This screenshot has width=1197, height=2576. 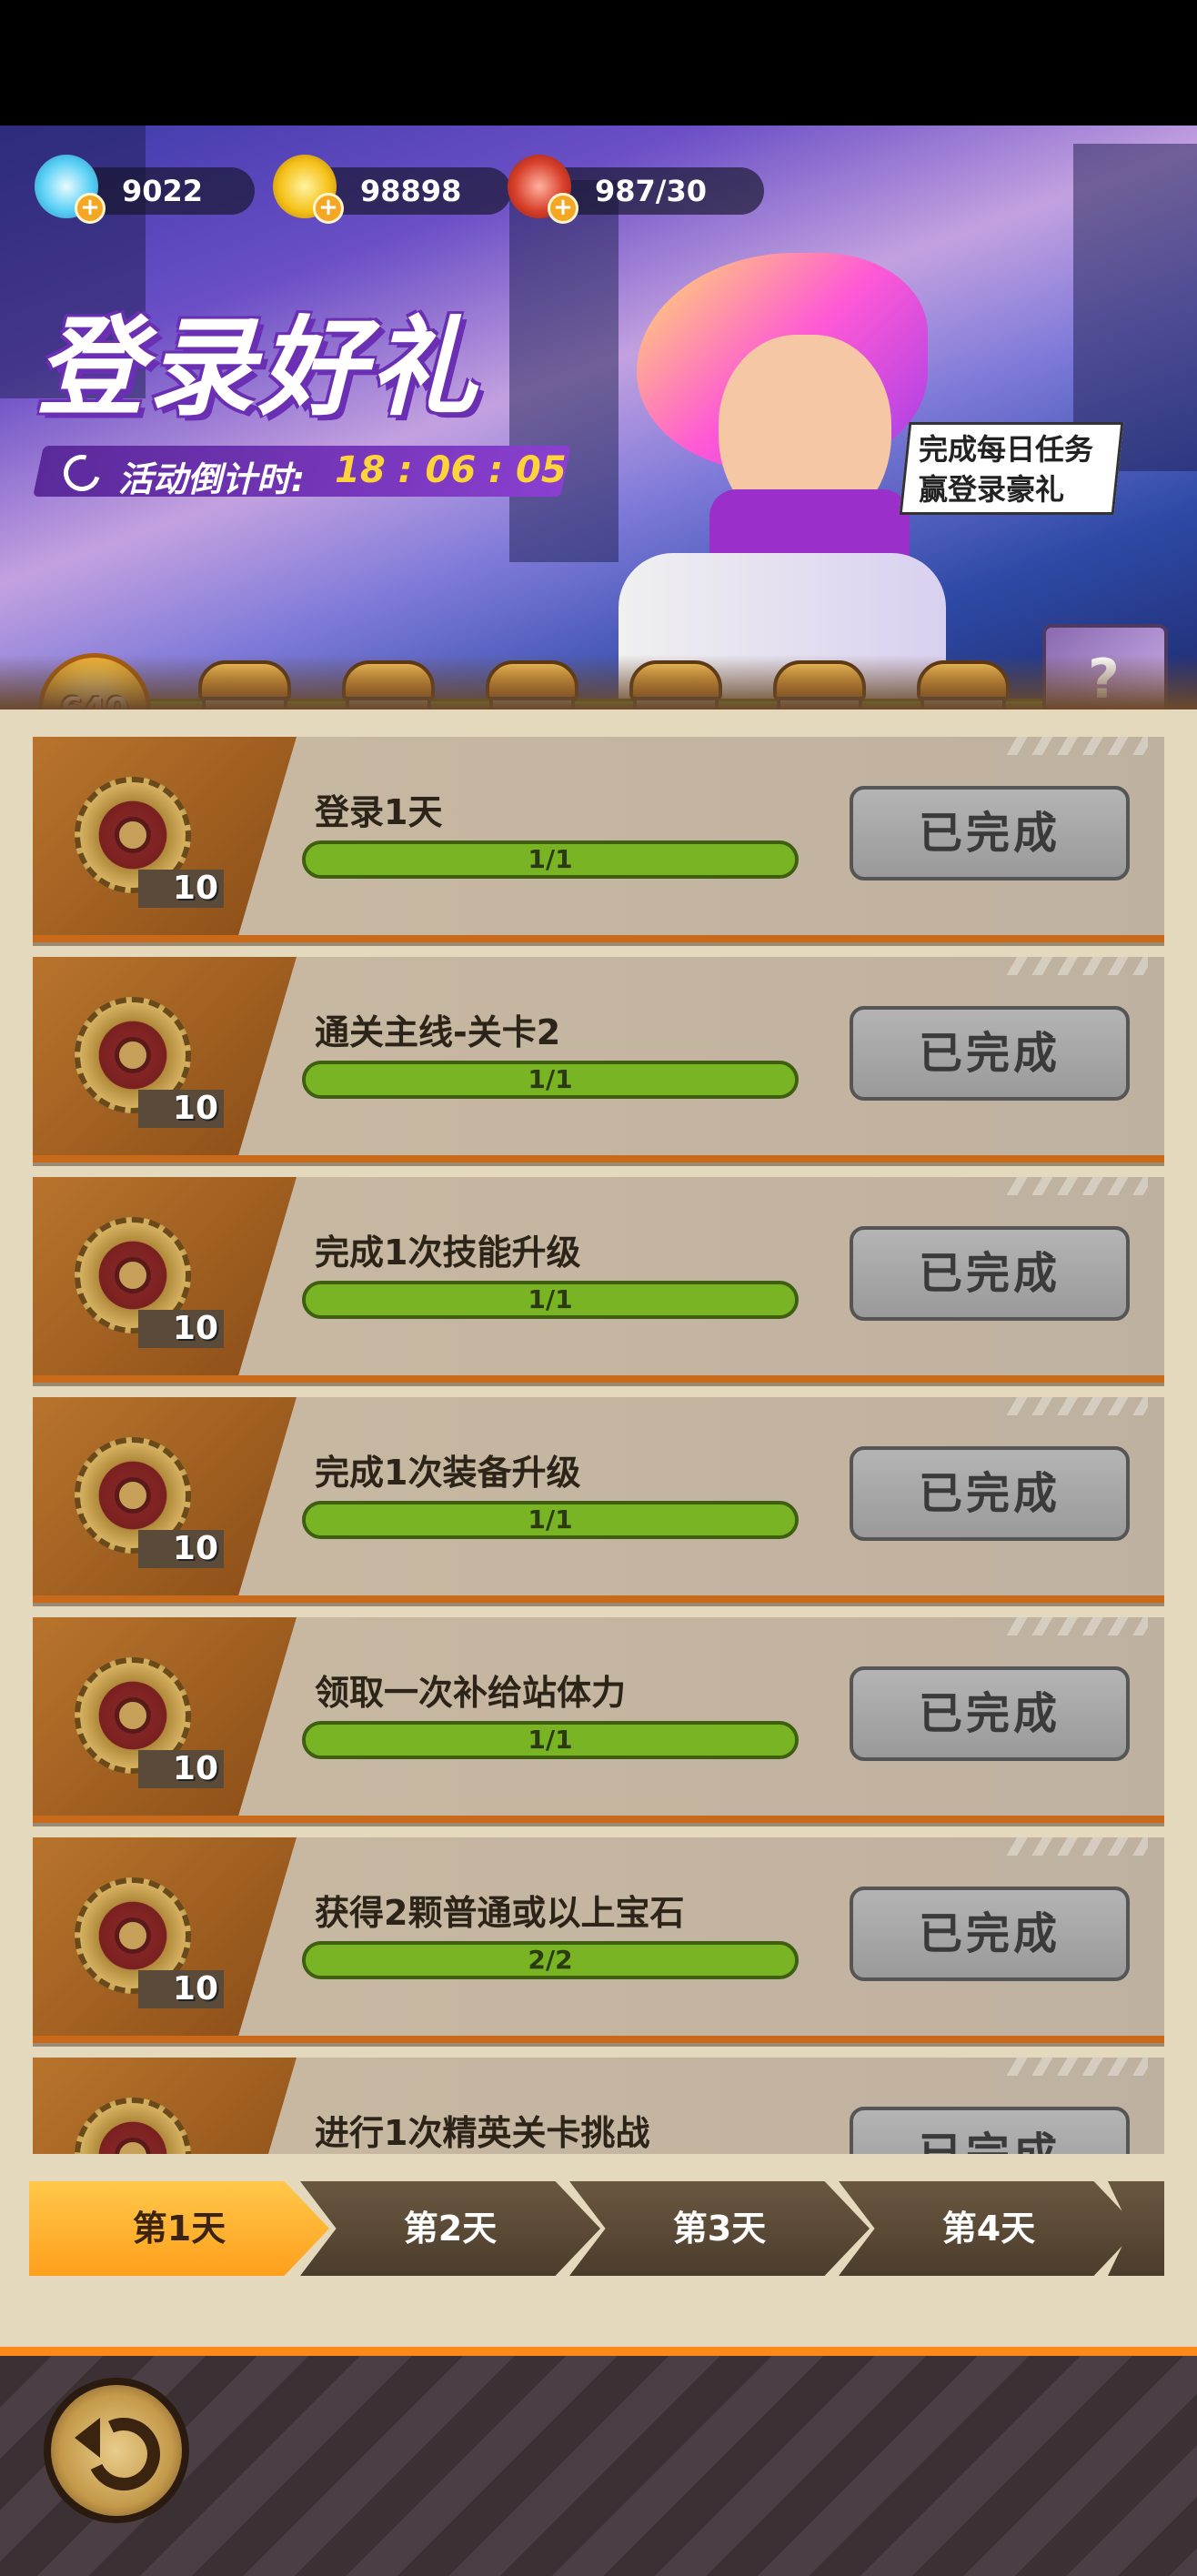 What do you see at coordinates (719, 2228) in the screenshot?
I see `tab-day-3: 第3天` at bounding box center [719, 2228].